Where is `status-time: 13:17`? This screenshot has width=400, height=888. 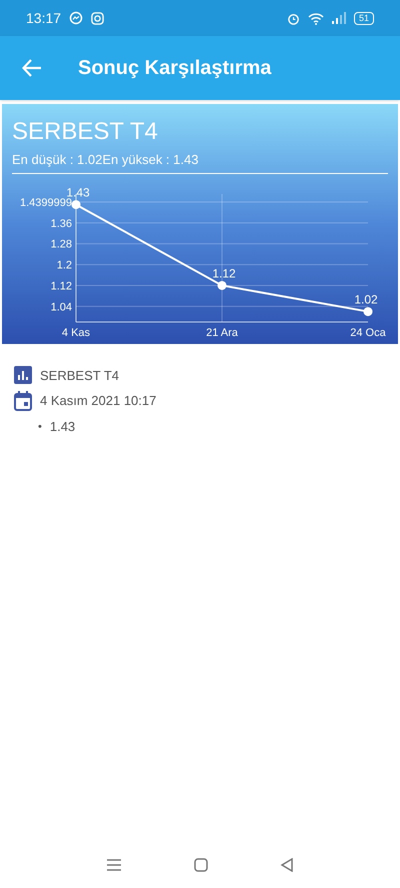
status-time: 13:17 is located at coordinates (44, 18).